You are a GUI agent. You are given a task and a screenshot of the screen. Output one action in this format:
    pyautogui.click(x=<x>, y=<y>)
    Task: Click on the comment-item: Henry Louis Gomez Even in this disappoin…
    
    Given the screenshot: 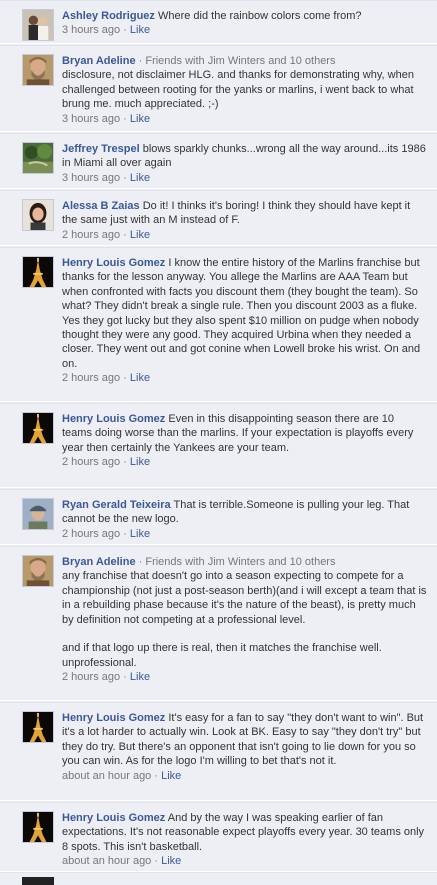 What is the action you would take?
    pyautogui.click(x=218, y=445)
    